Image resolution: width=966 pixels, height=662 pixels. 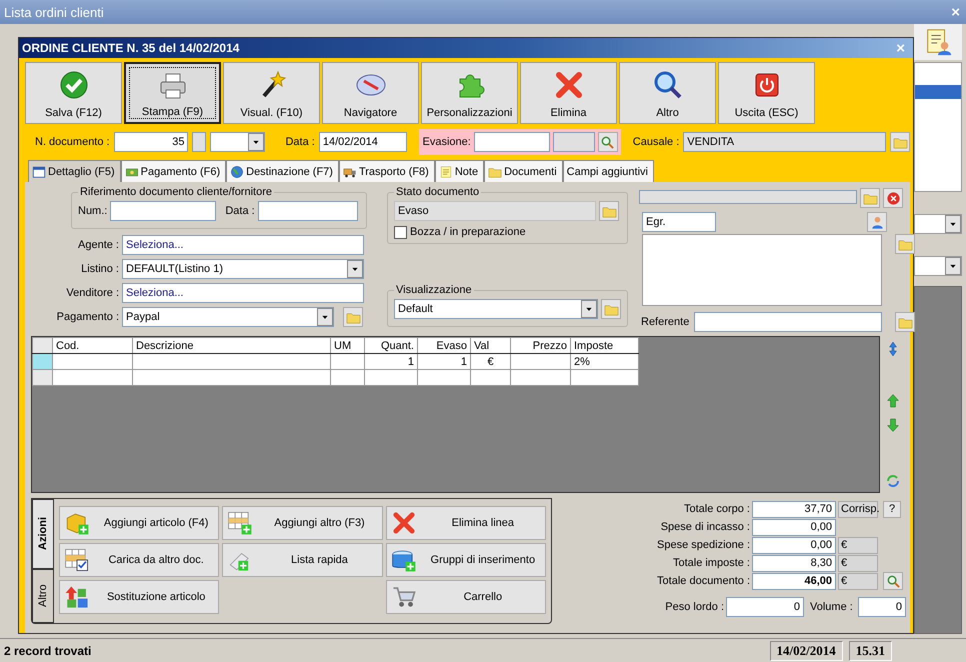 What do you see at coordinates (765, 607) in the screenshot?
I see `weight-field: 0` at bounding box center [765, 607].